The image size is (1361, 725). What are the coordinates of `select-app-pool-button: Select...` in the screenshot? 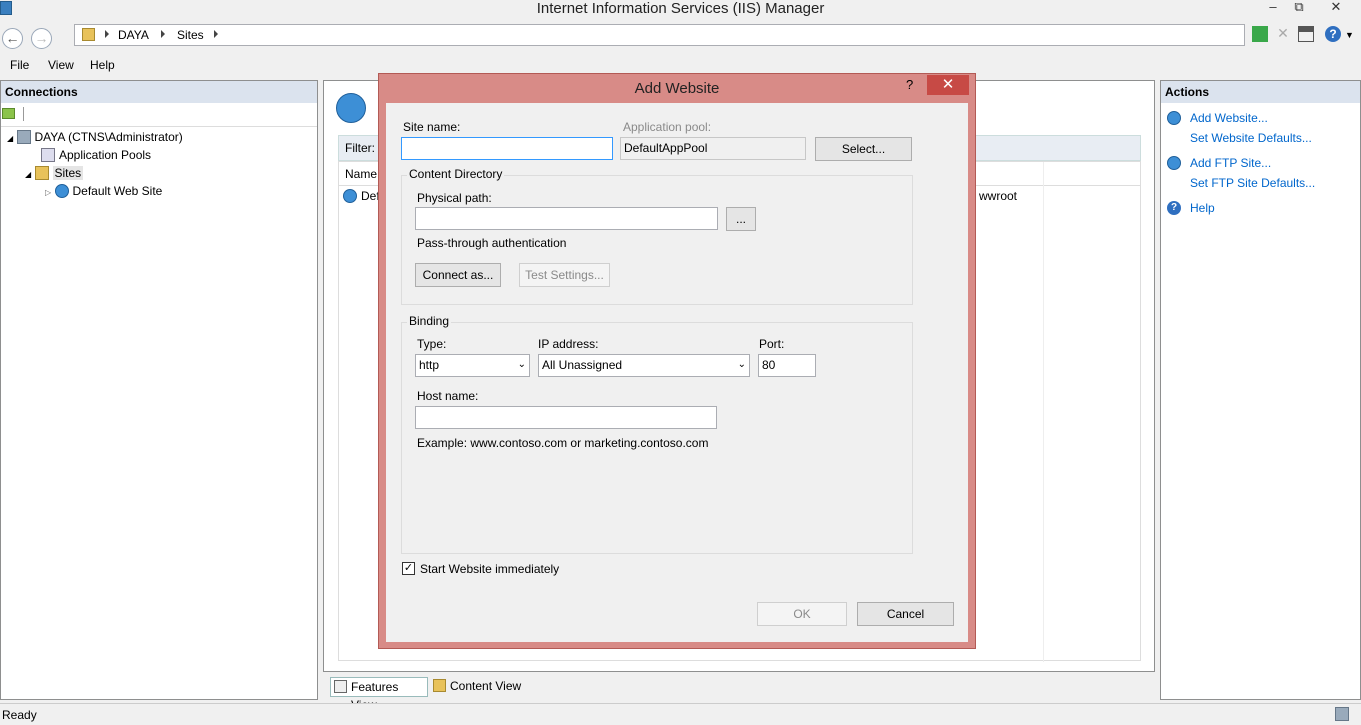 It's located at (863, 149).